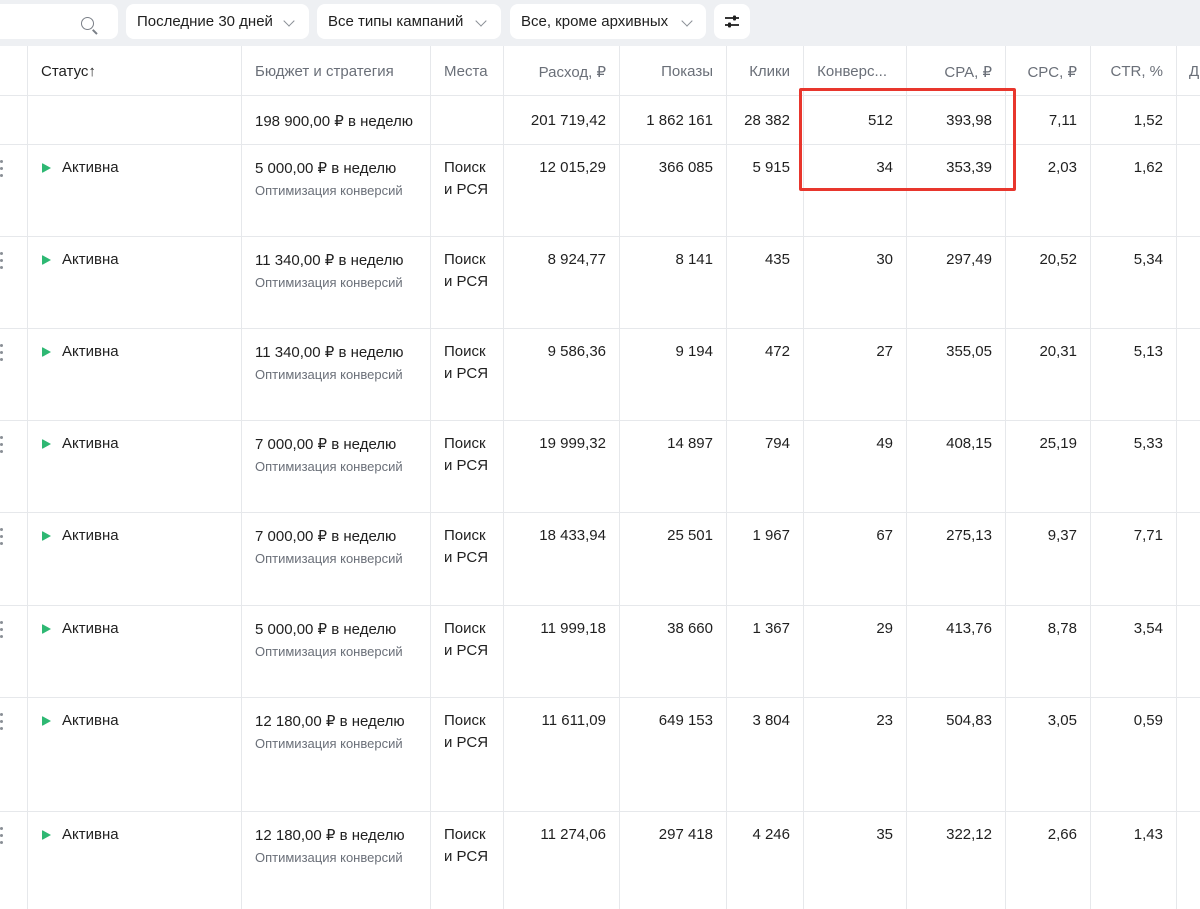  I want to click on campaign-ctr: 1,62, so click(1148, 167).